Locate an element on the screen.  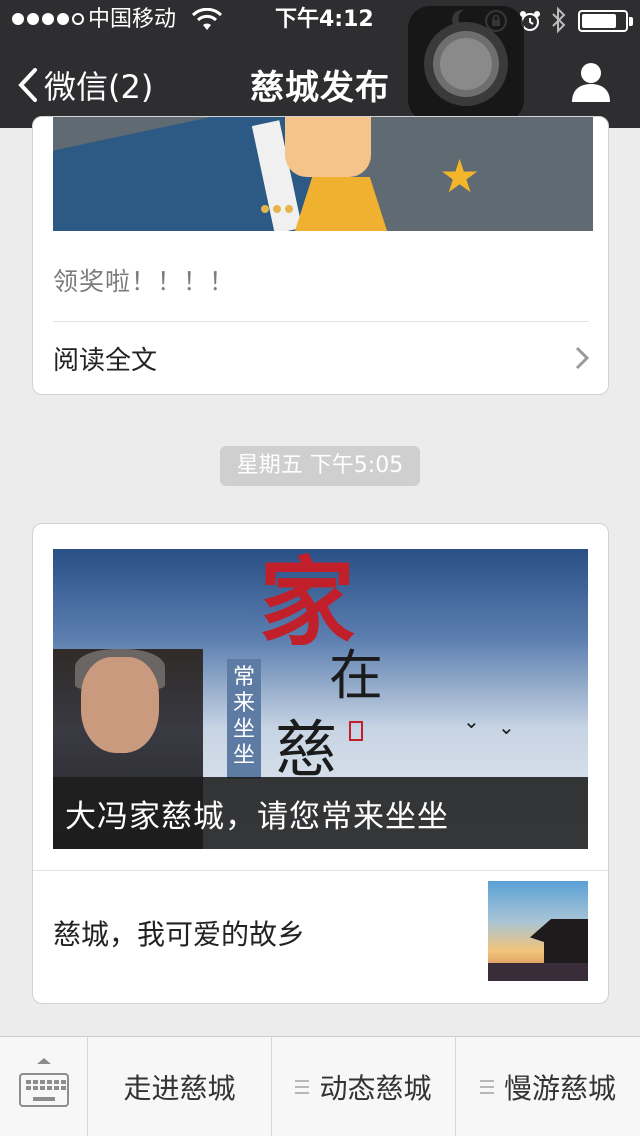
status-bar: 中国移动 下午4:12 is located at coordinates (320, 20).